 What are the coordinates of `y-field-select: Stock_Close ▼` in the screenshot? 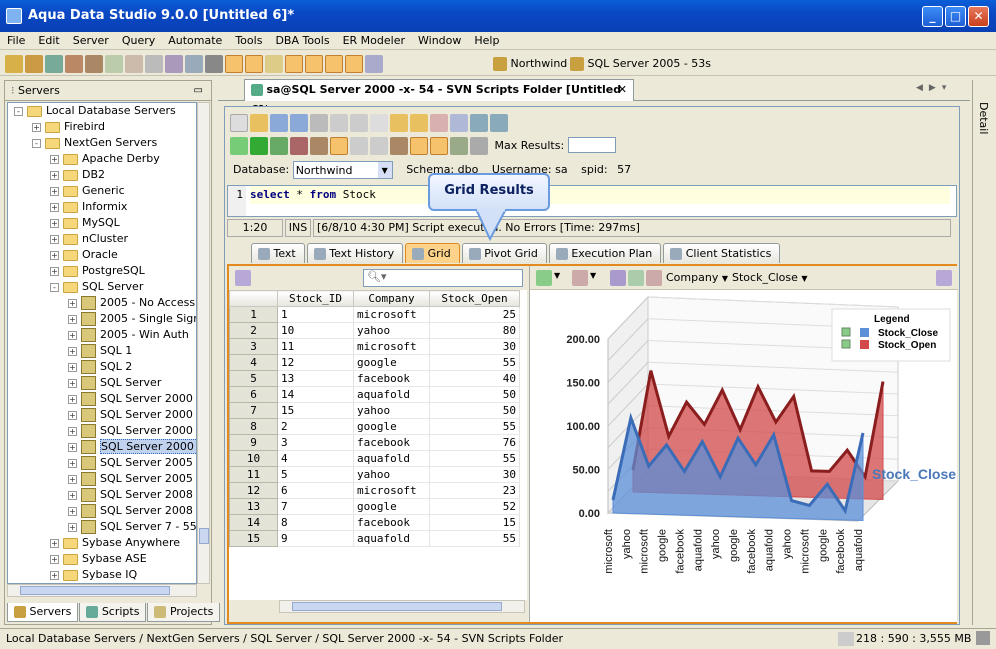 It's located at (770, 277).